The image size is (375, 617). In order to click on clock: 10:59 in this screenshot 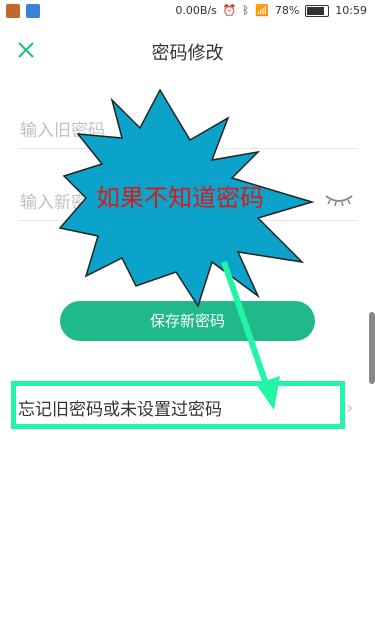, I will do `click(351, 10)`.